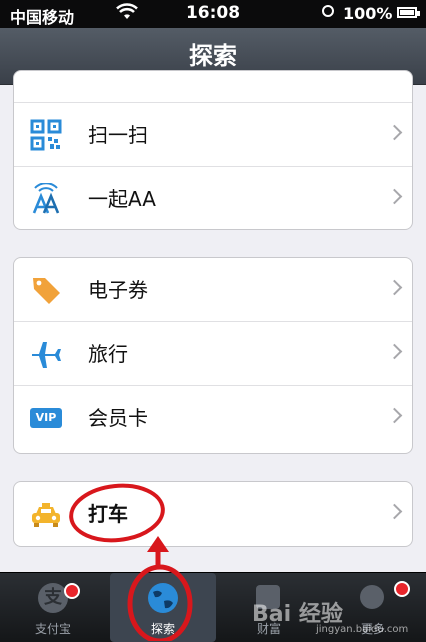 The height and width of the screenshot is (642, 426). What do you see at coordinates (52, 629) in the screenshot?
I see `tab-label: 支付宝` at bounding box center [52, 629].